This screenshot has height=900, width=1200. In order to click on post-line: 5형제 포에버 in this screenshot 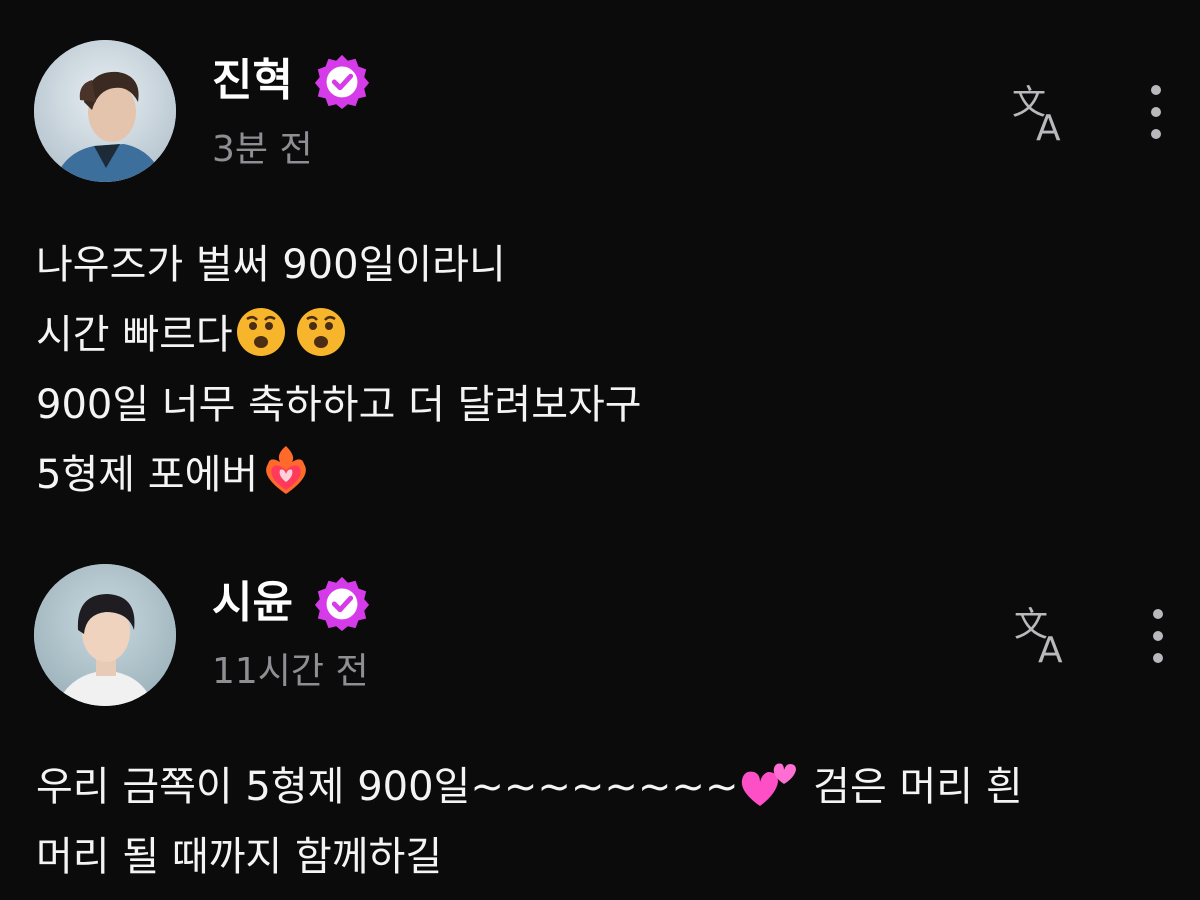, I will do `click(339, 475)`.